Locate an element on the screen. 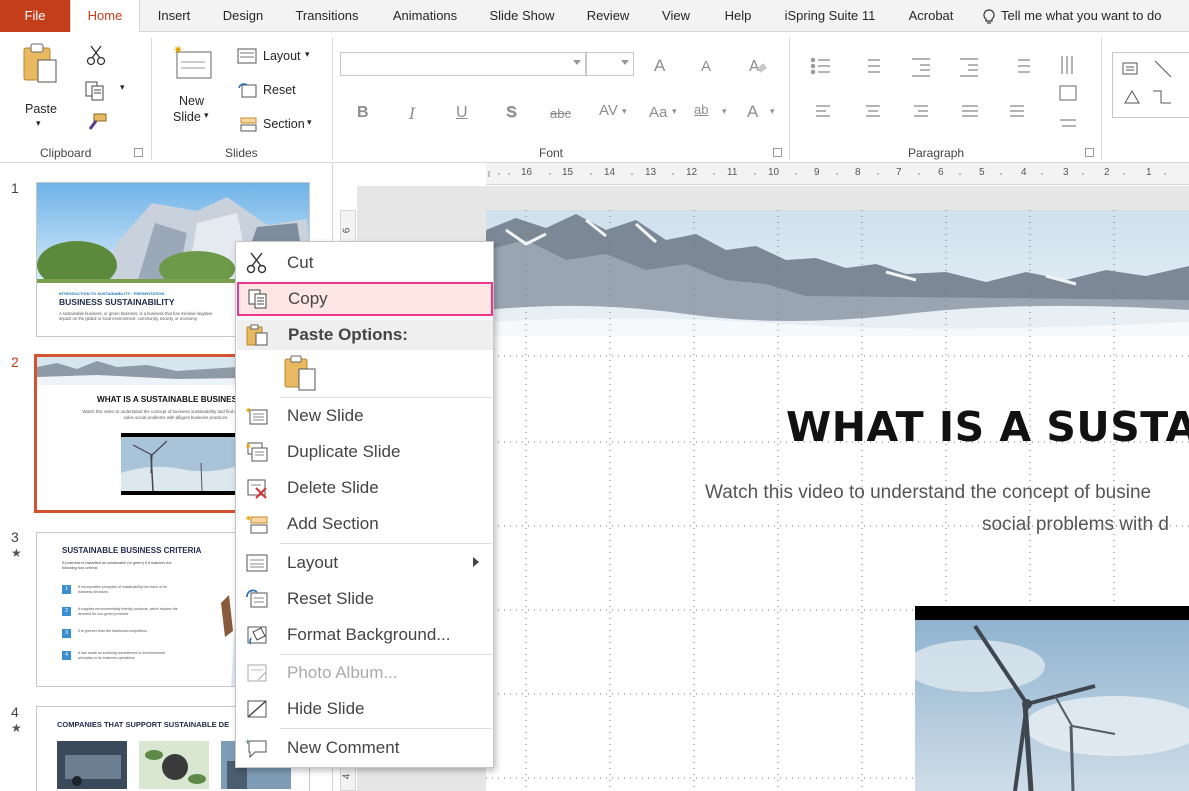 The height and width of the screenshot is (791, 1189). menu-item-cut: Cut is located at coordinates (364, 263).